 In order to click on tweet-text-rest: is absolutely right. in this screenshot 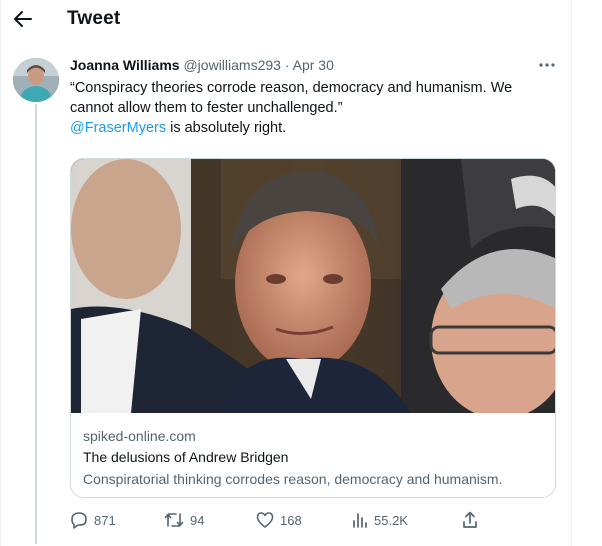, I will do `click(226, 128)`.